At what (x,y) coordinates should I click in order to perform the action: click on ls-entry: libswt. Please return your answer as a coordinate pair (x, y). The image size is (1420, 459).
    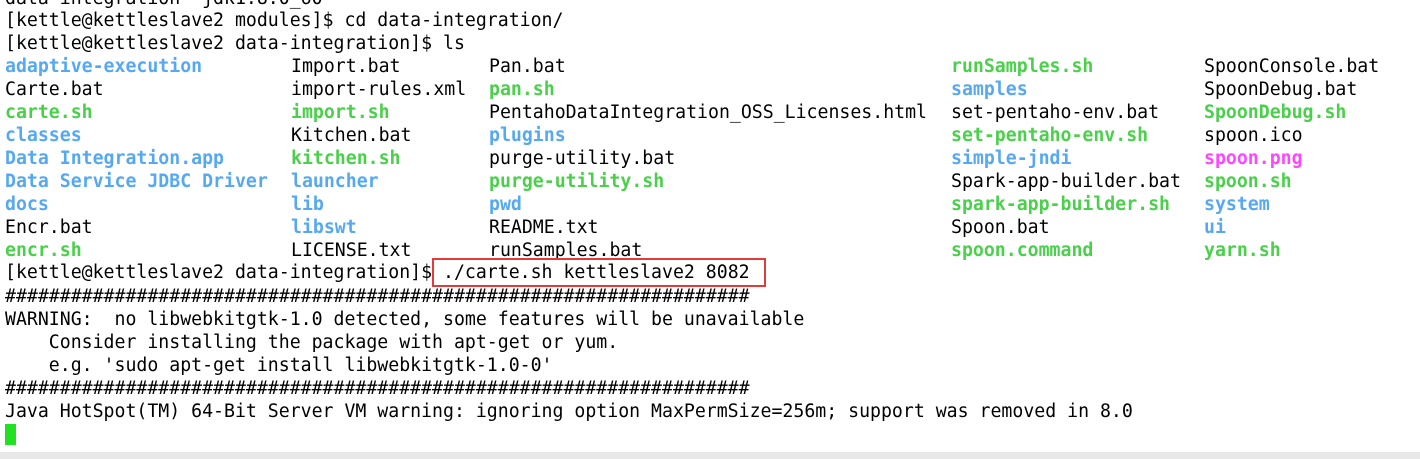
    Looking at the image, I should click on (324, 227).